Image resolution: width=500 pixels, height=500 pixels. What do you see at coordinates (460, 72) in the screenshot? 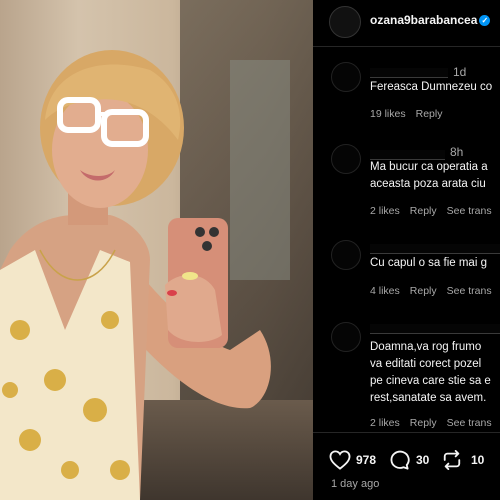
I see `comment-time: 1d` at bounding box center [460, 72].